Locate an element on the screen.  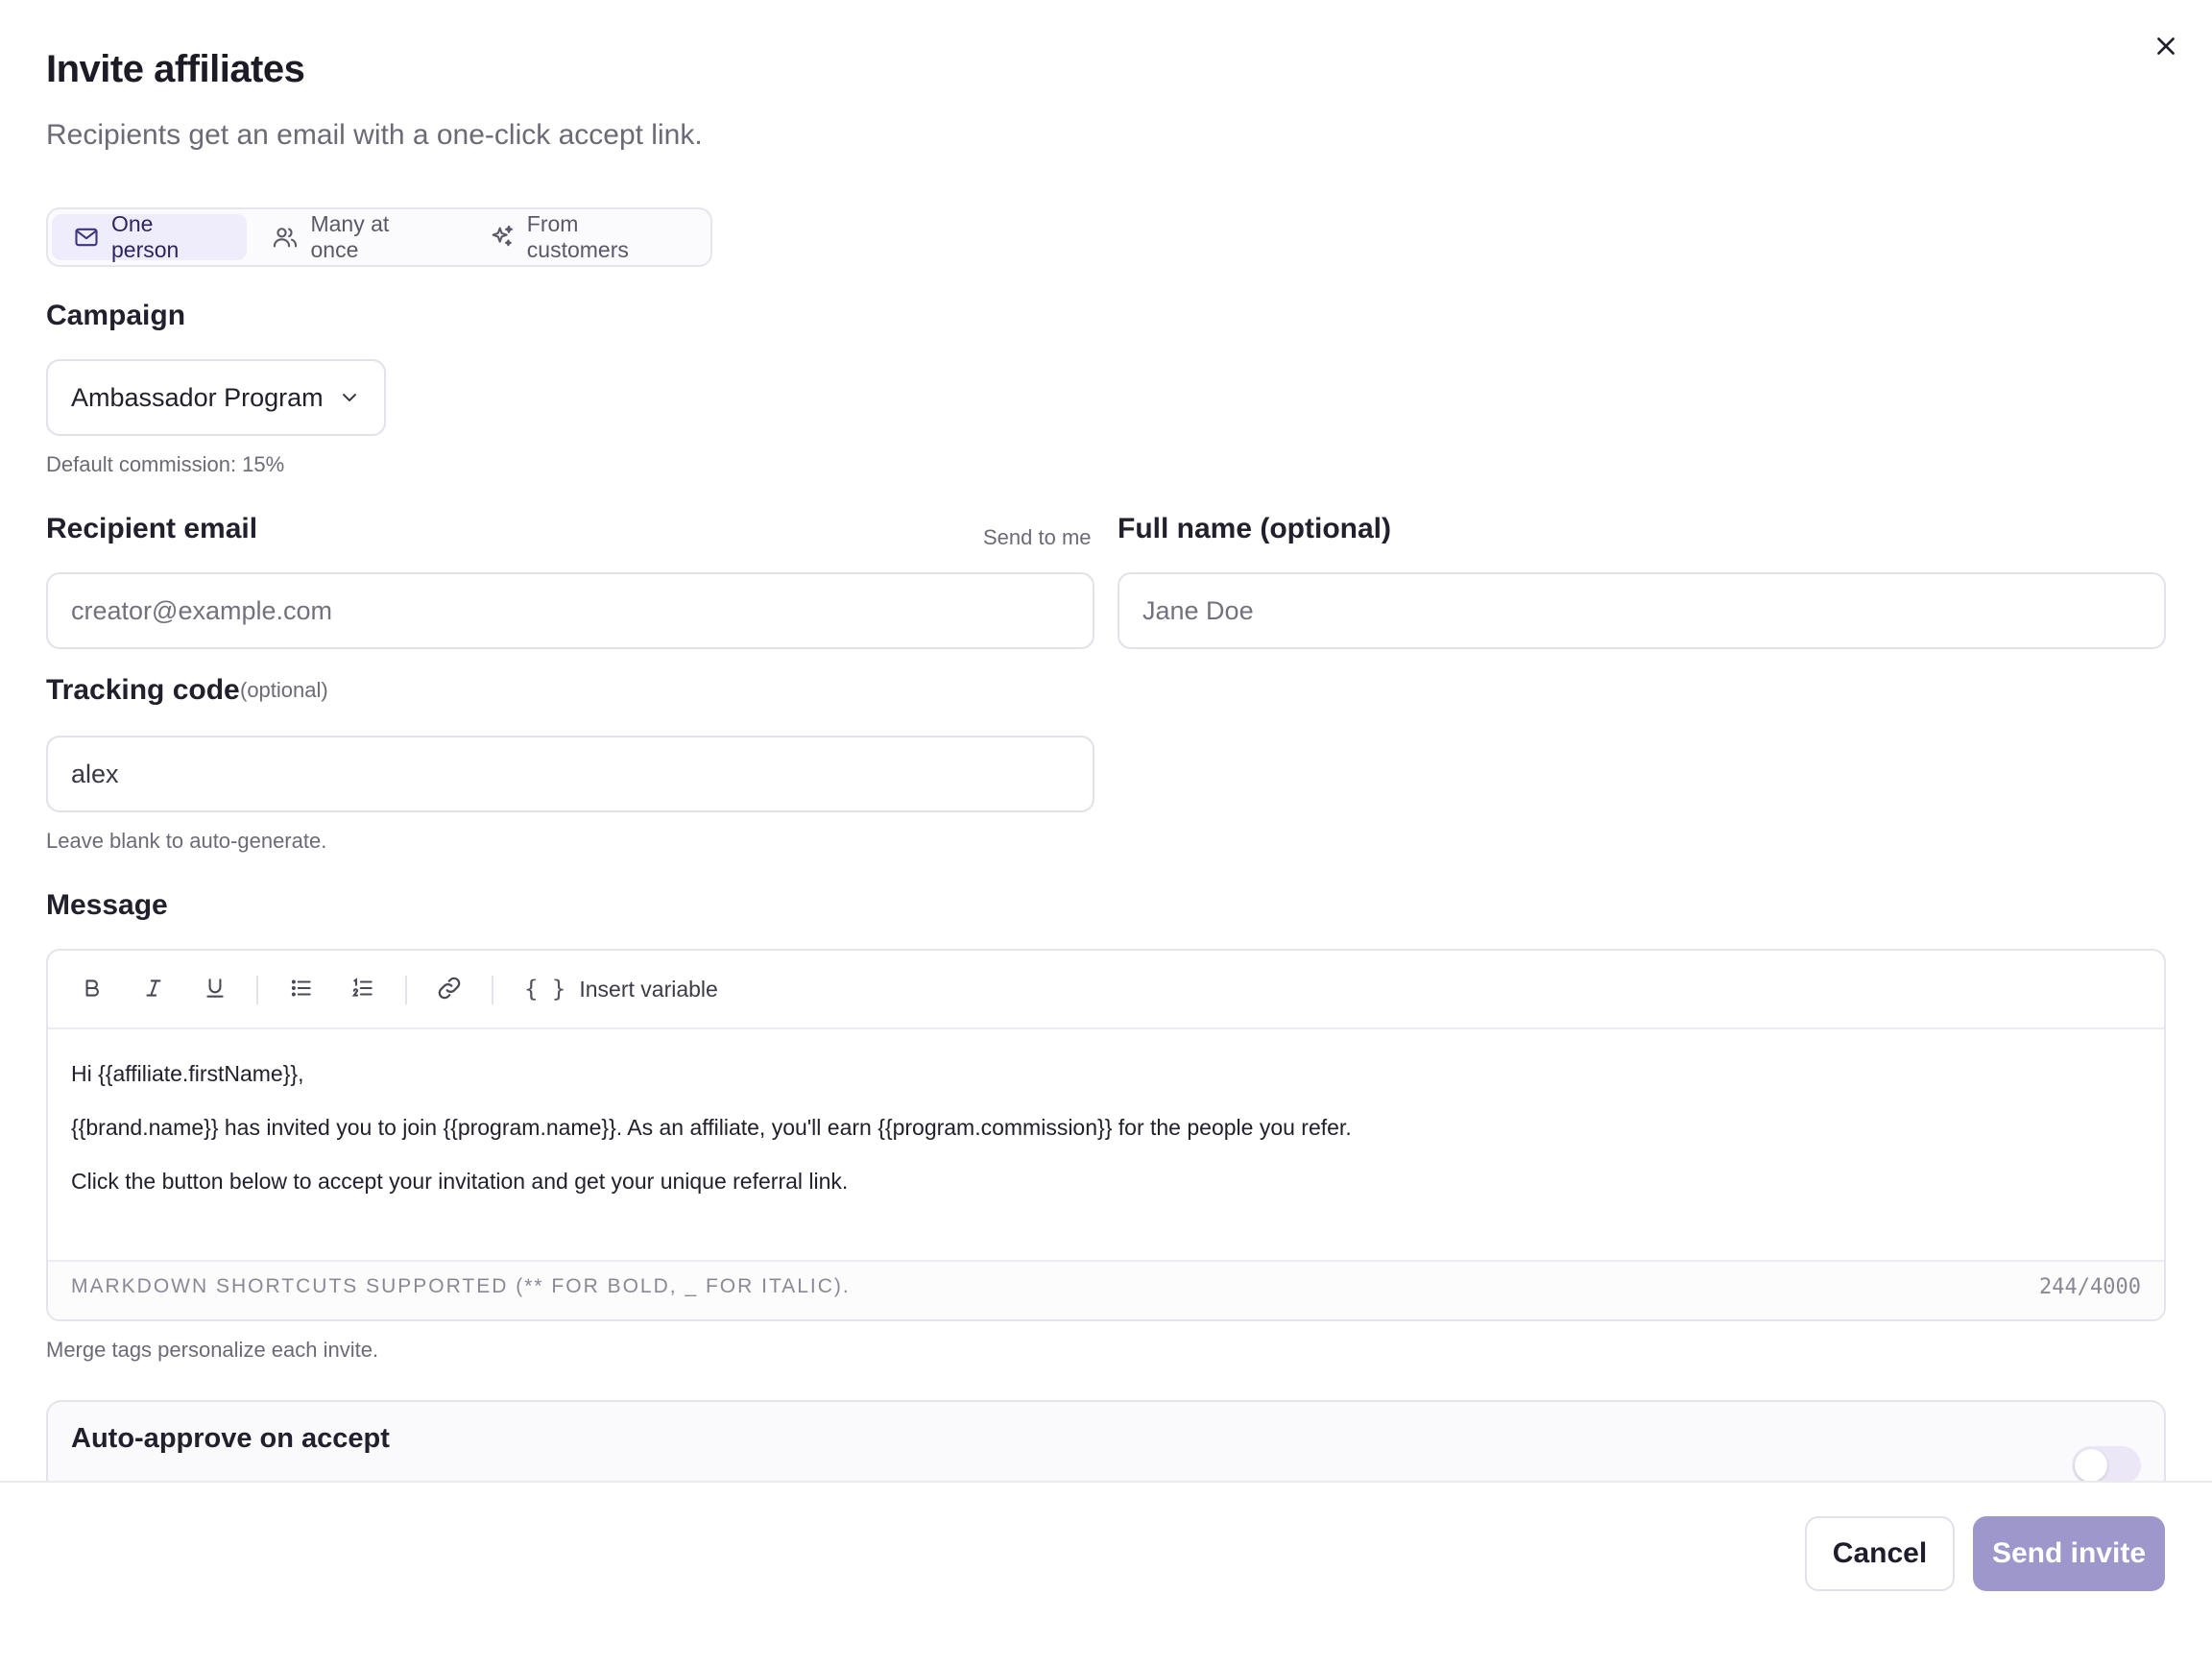
bullet-list-icon is located at coordinates (301, 988).